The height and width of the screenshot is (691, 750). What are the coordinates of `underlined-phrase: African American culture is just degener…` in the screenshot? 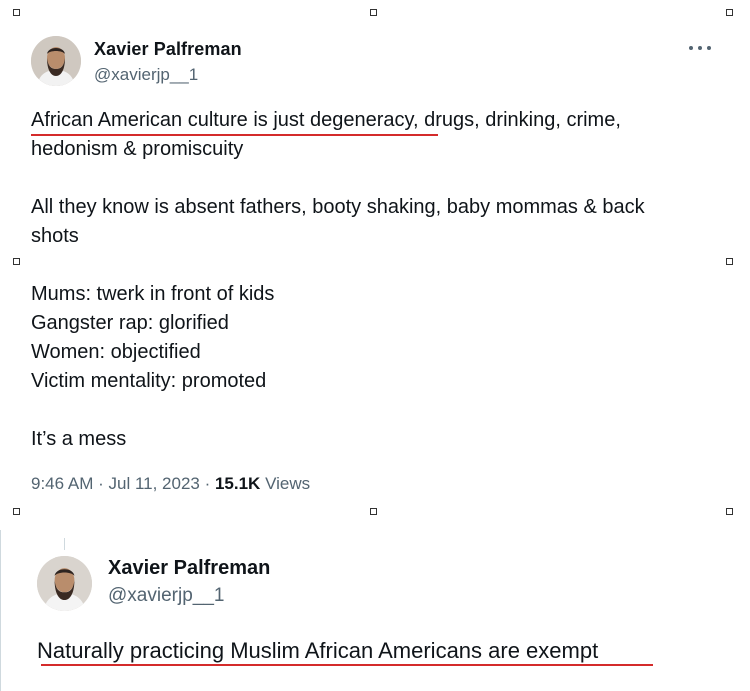 It's located at (222, 120).